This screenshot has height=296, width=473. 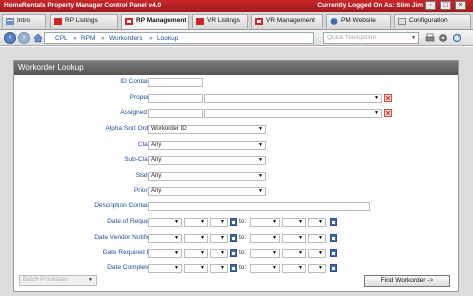 What do you see at coordinates (265, 268) in the screenshot?
I see `date-completed-to-month: ▼` at bounding box center [265, 268].